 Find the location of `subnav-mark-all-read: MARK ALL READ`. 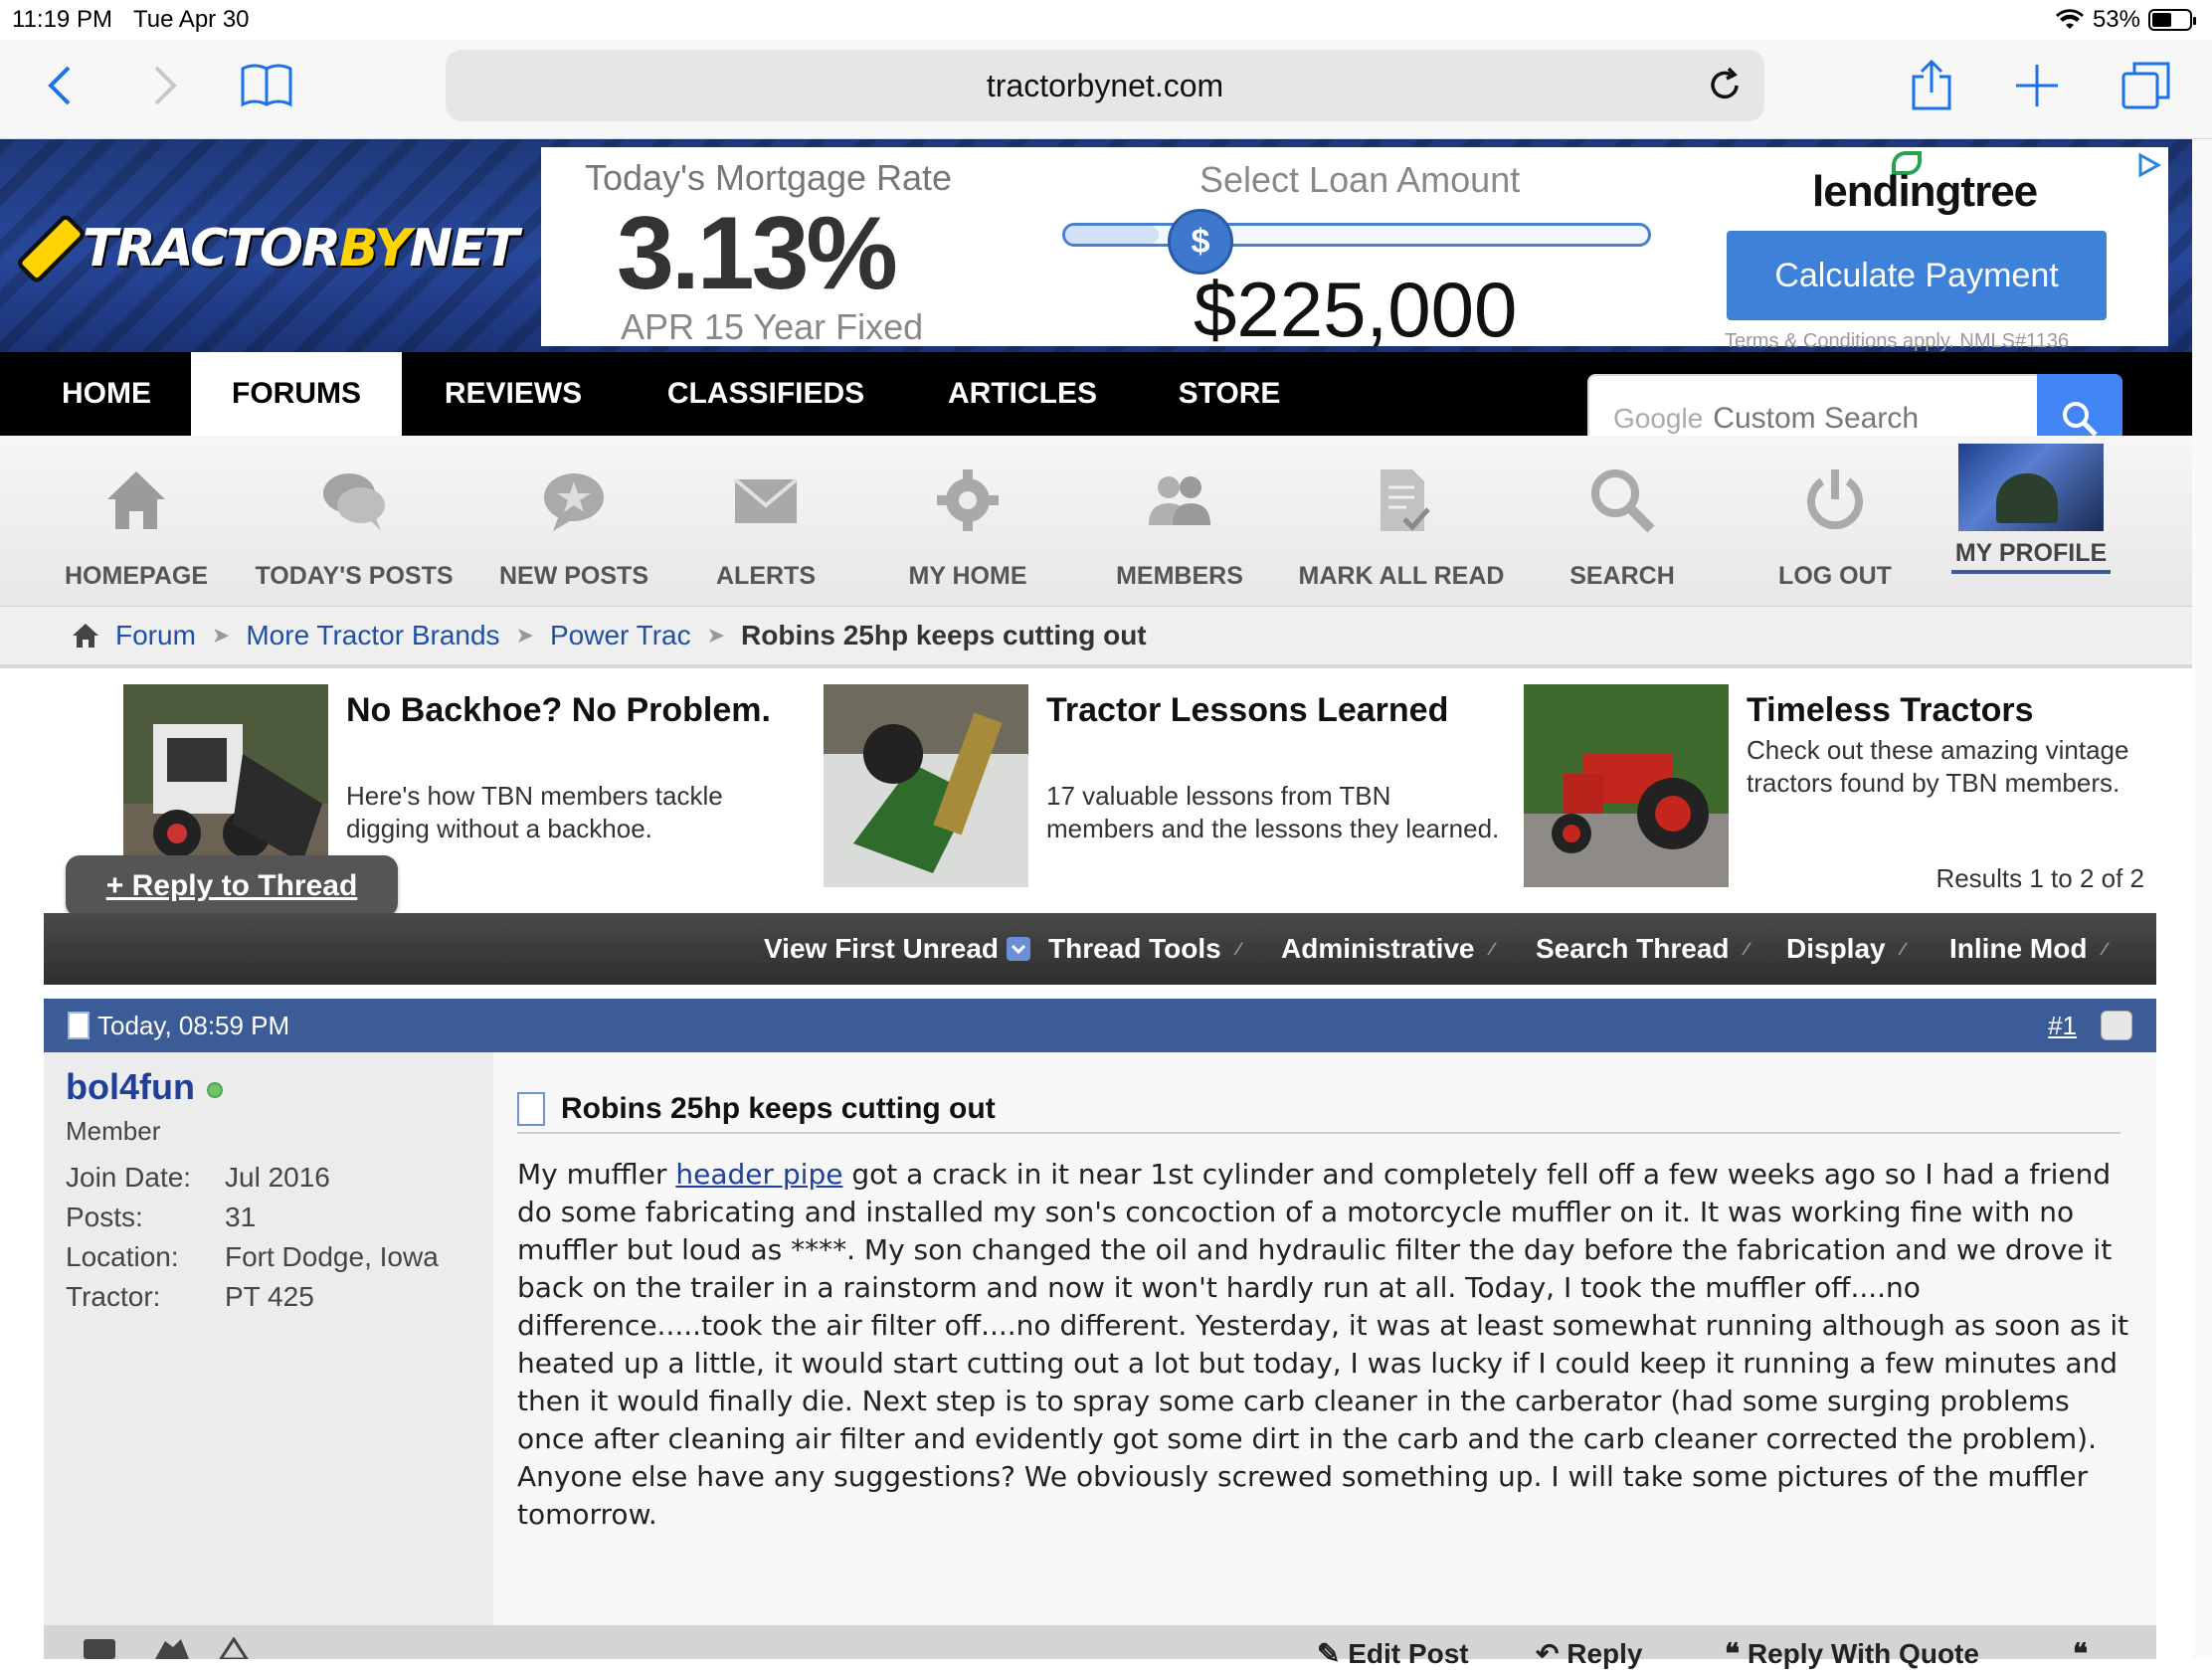

subnav-mark-all-read: MARK ALL READ is located at coordinates (1401, 535).